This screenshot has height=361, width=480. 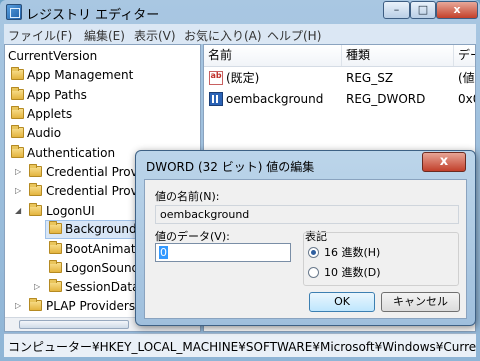 What do you see at coordinates (104, 35) in the screenshot?
I see `menu-edit: 編集(E)` at bounding box center [104, 35].